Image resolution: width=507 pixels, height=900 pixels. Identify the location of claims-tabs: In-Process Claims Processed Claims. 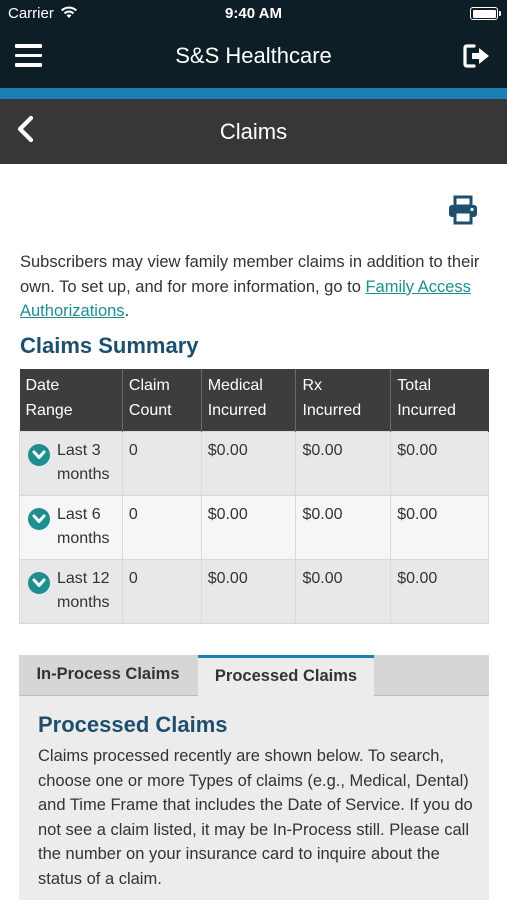
(254, 676).